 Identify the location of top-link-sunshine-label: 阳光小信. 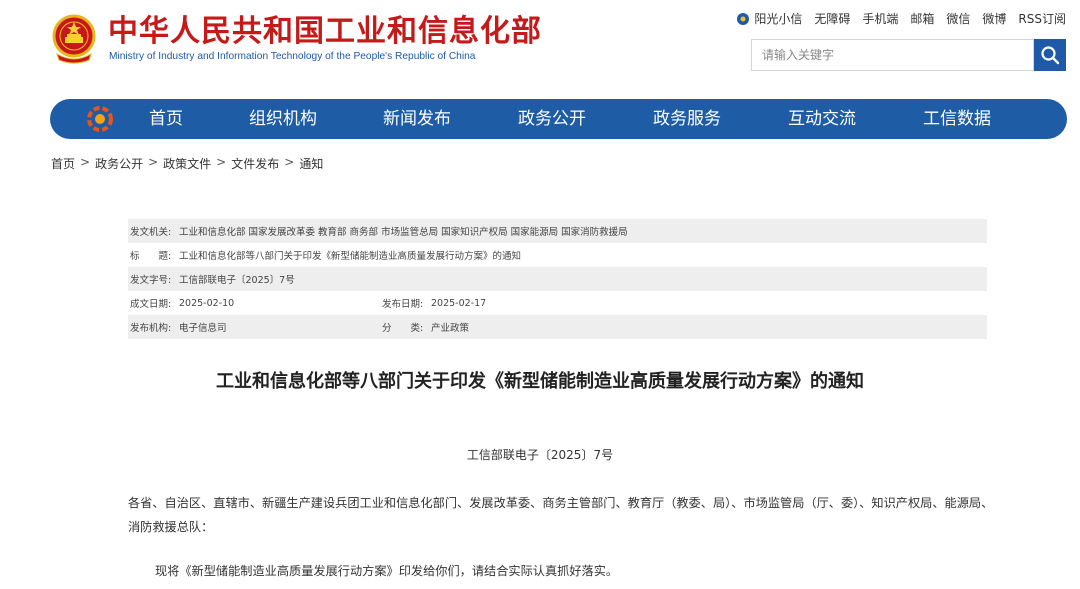
(778, 19).